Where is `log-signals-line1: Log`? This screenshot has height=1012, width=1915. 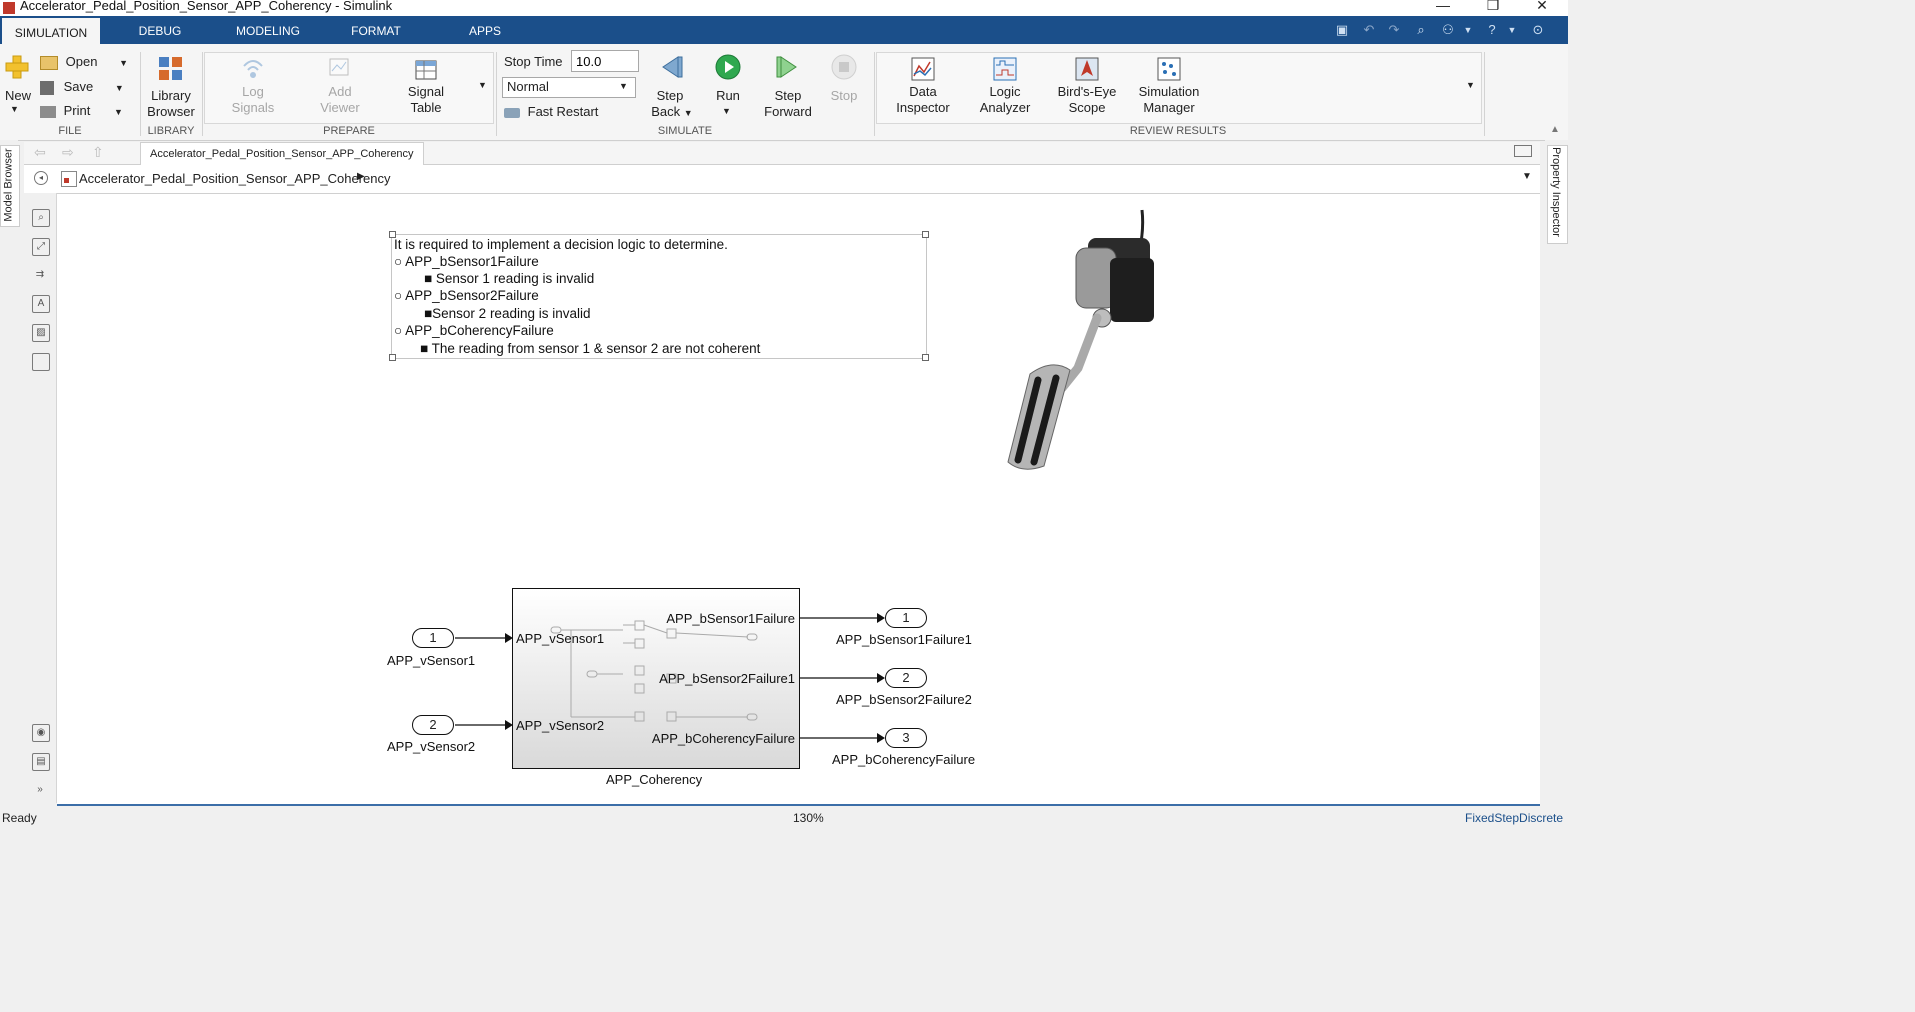 log-signals-line1: Log is located at coordinates (253, 91).